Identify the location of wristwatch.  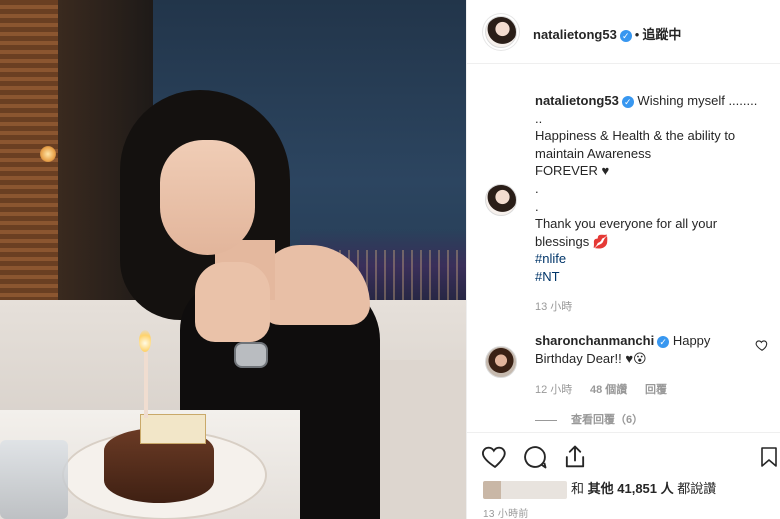
(251, 355).